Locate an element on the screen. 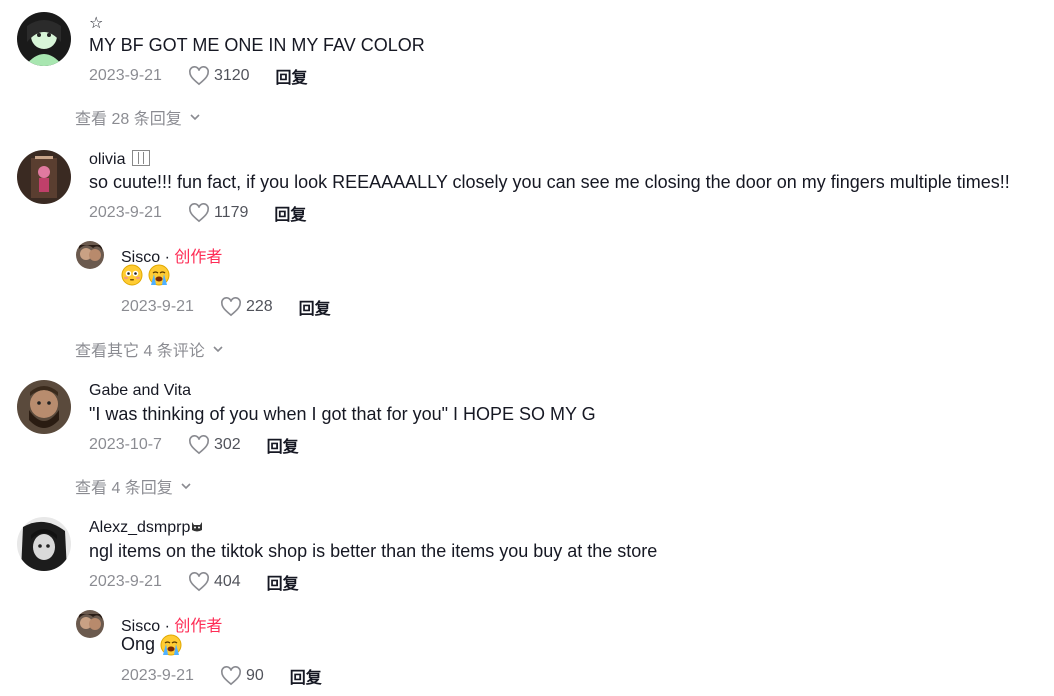  comment-date: 2023-10-7 is located at coordinates (125, 444).